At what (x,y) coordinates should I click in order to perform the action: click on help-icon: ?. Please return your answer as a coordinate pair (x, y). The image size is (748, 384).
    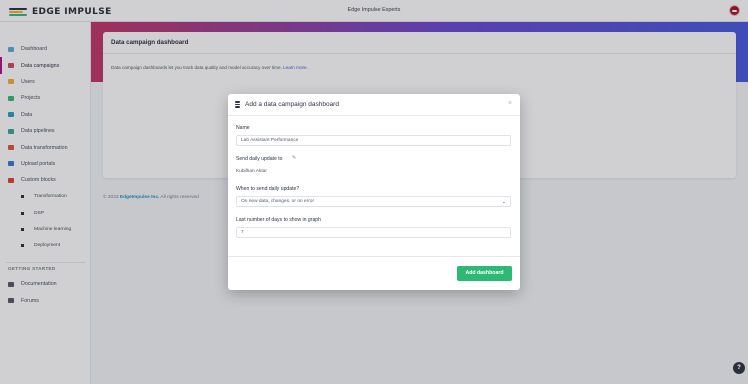
    Looking at the image, I should click on (739, 368).